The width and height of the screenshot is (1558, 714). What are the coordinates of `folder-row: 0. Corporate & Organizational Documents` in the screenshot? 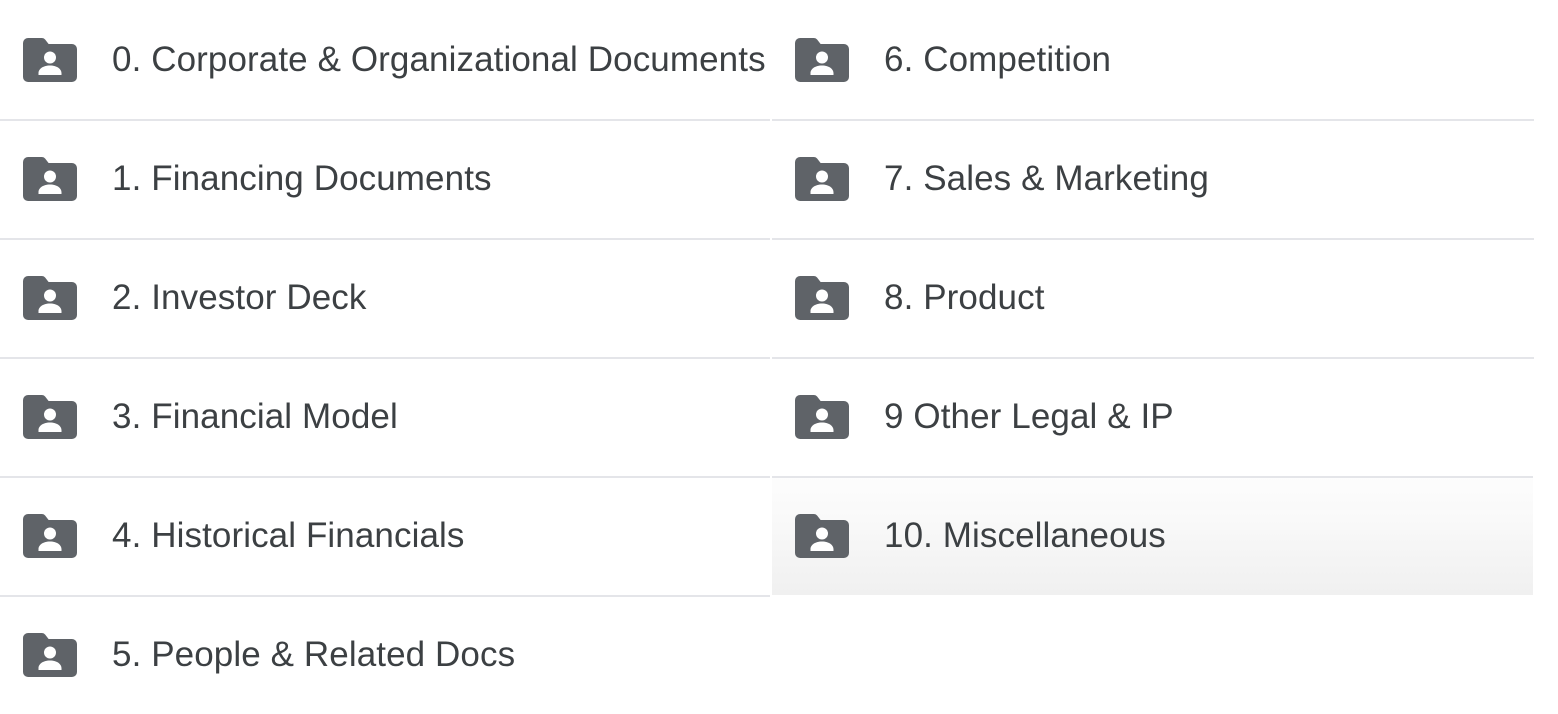 It's located at (385, 59).